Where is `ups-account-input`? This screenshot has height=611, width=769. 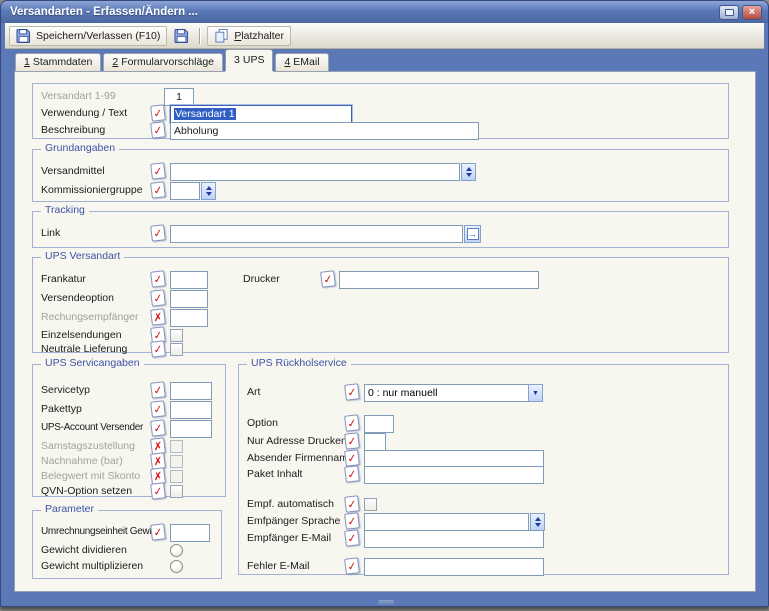
ups-account-input is located at coordinates (191, 429).